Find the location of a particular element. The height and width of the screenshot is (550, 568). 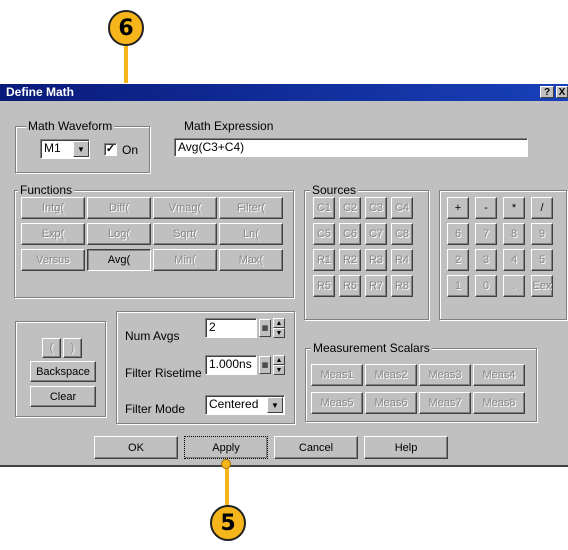

source-c8-button: C8 is located at coordinates (402, 234).